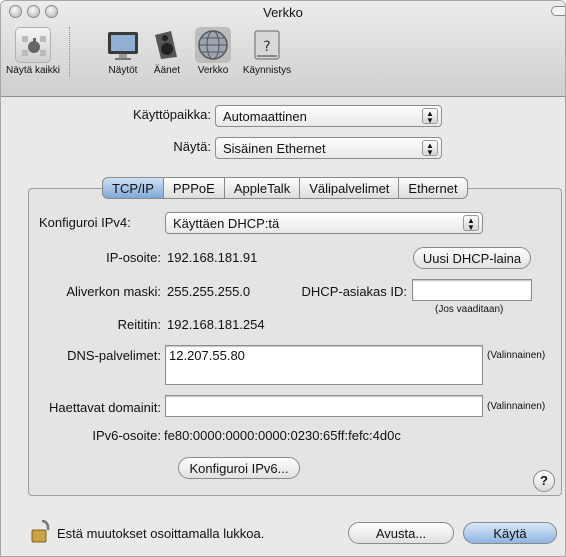  I want to click on toolbar-show-all: Näytä kaikki, so click(33, 49).